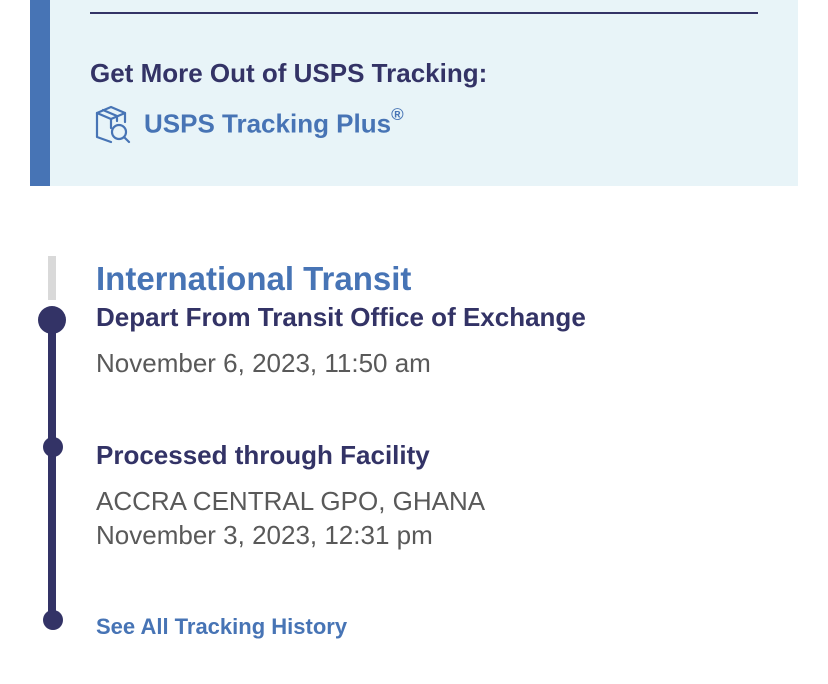 Image resolution: width=828 pixels, height=684 pixels. I want to click on event-title: Processed through Facility, so click(263, 455).